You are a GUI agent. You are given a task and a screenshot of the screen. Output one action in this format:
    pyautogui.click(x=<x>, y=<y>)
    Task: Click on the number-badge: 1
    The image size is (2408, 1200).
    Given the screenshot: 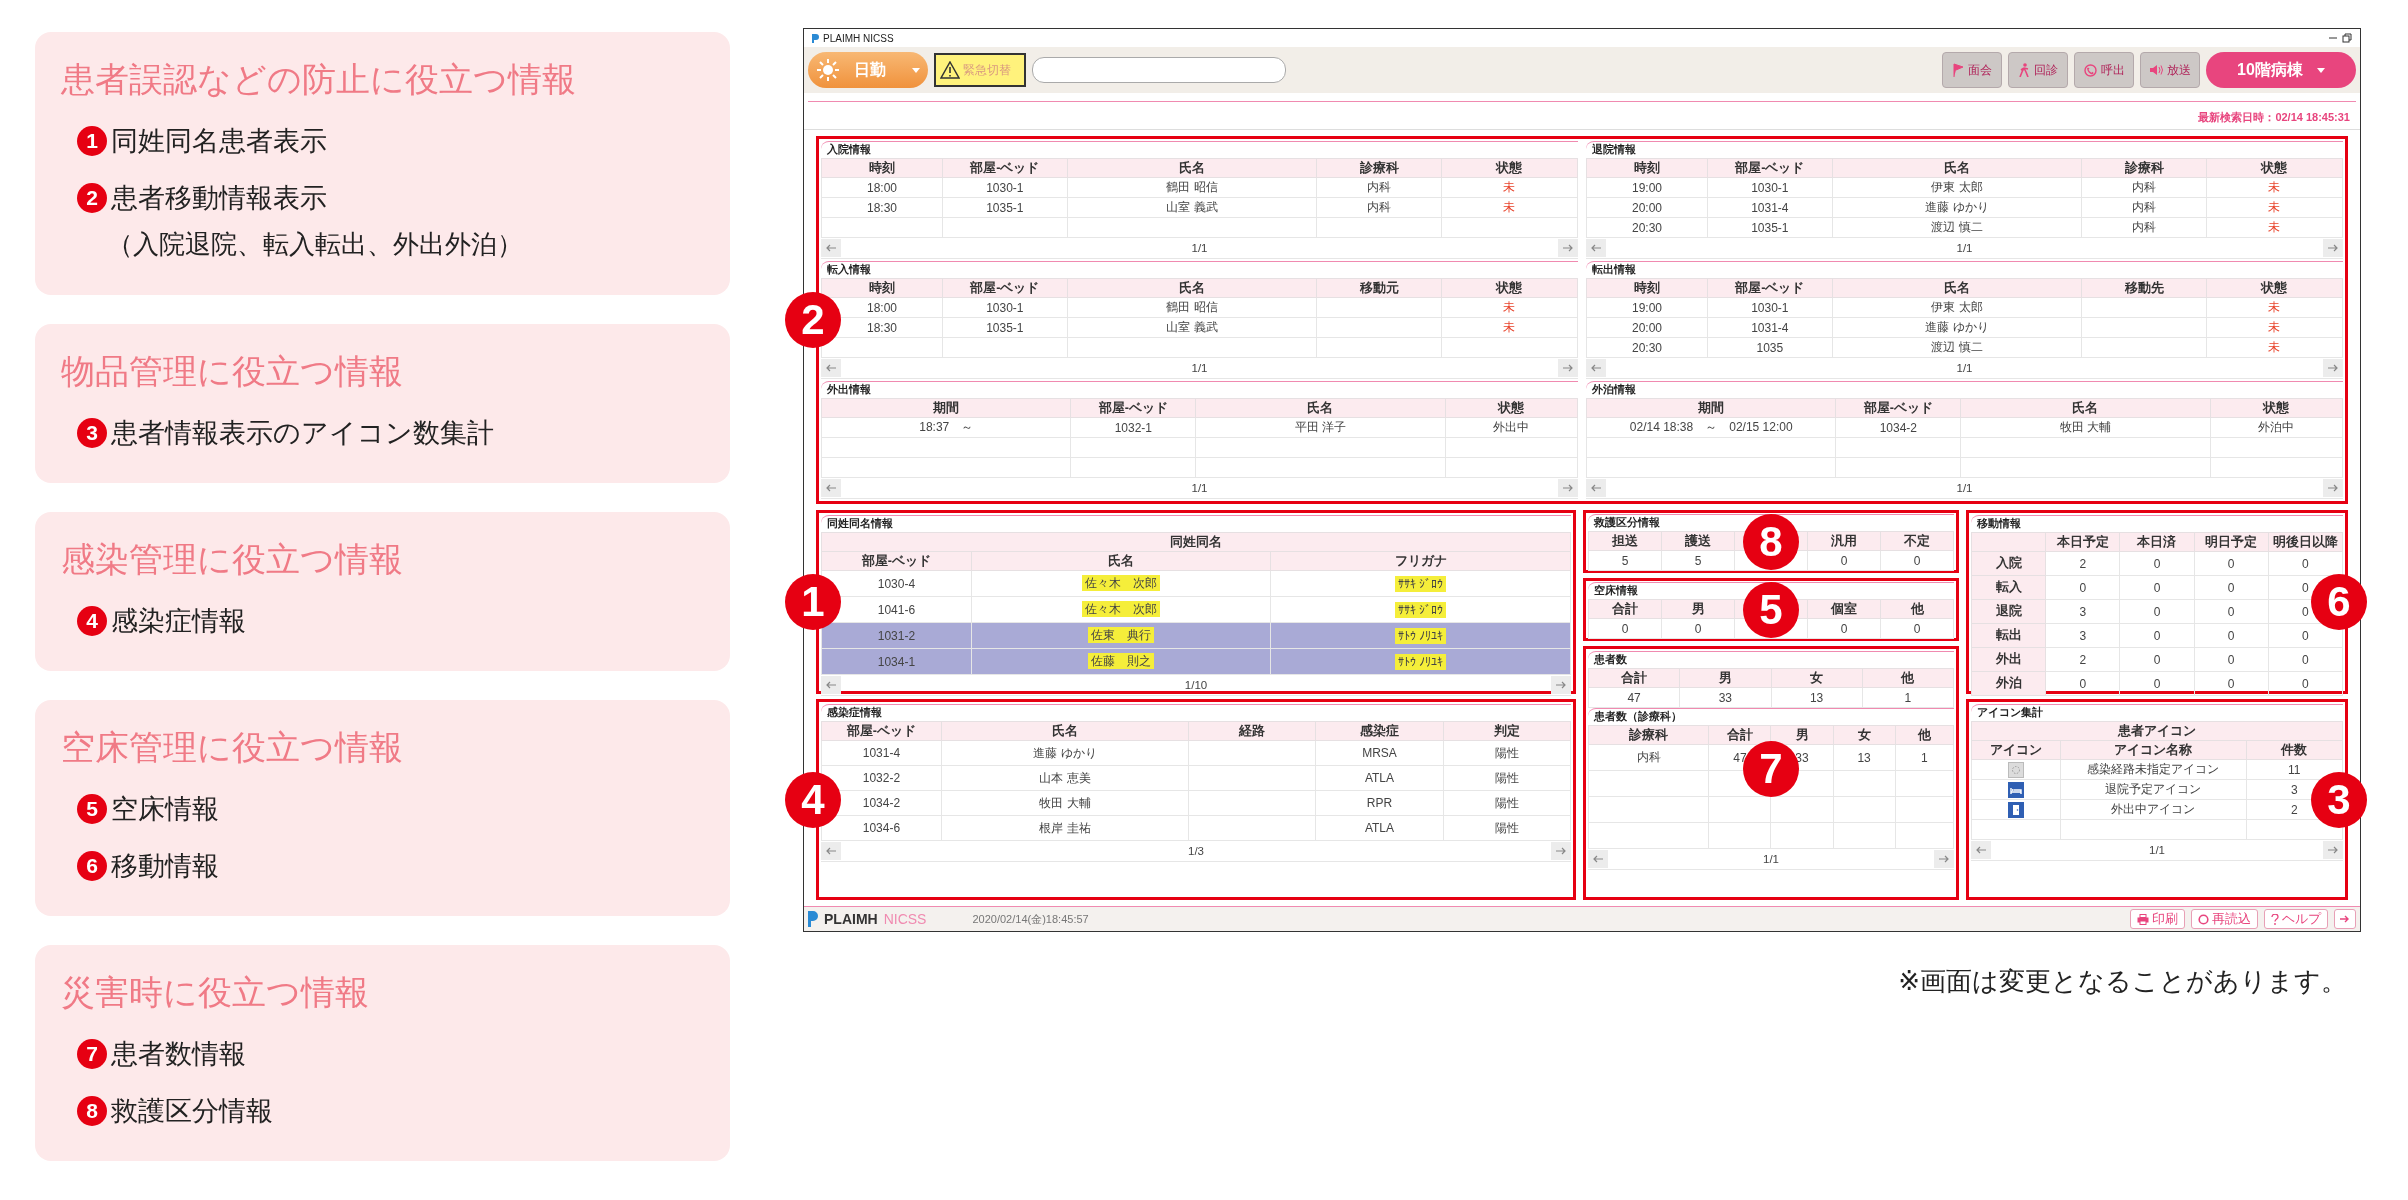 What is the action you would take?
    pyautogui.click(x=92, y=140)
    